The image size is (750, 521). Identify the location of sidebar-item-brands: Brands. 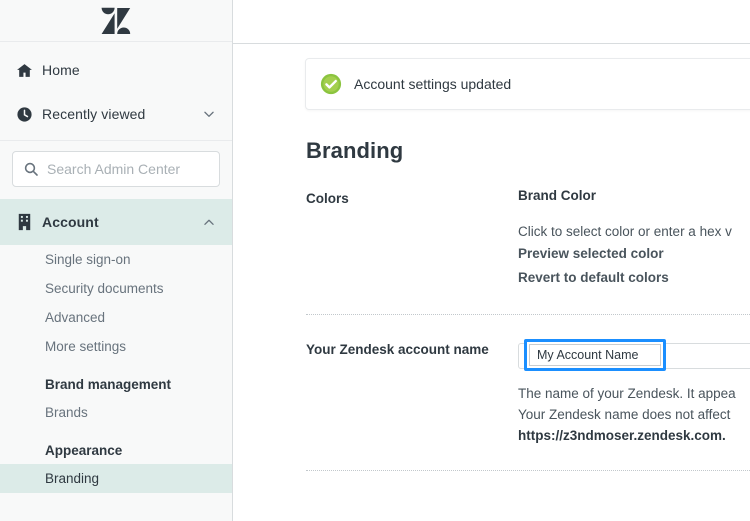
(116, 412).